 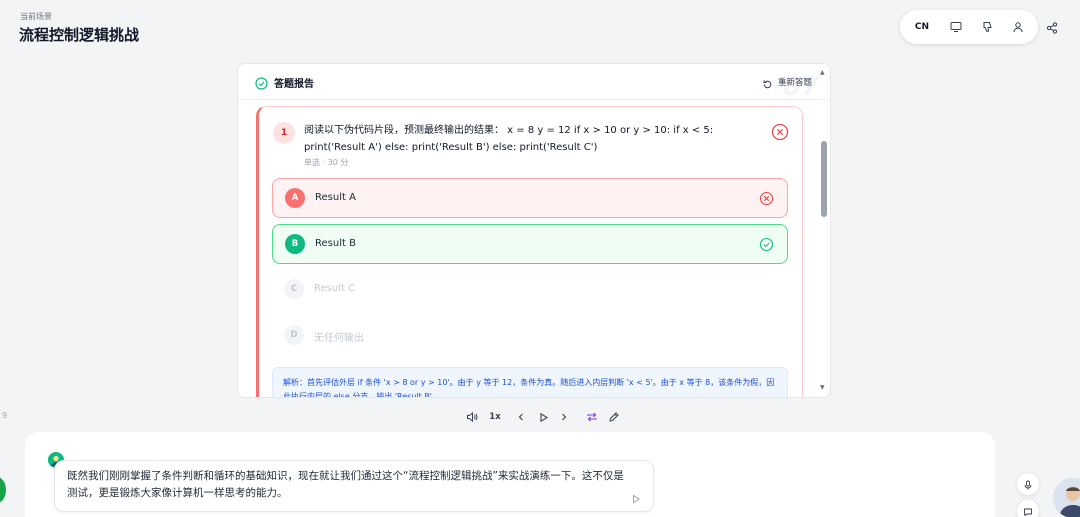 I want to click on report-title: 答题报告, so click(x=294, y=84).